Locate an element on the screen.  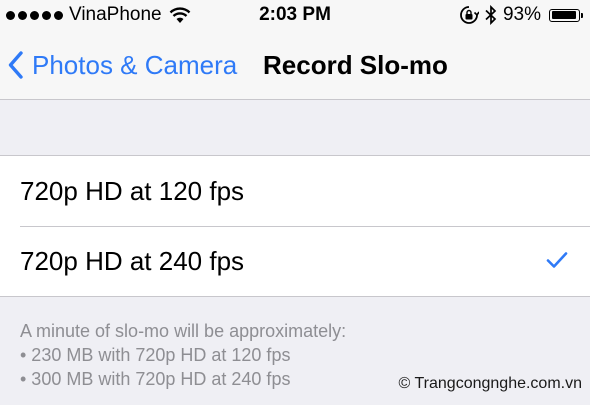
back-button-label: Photos & Camera is located at coordinates (135, 65).